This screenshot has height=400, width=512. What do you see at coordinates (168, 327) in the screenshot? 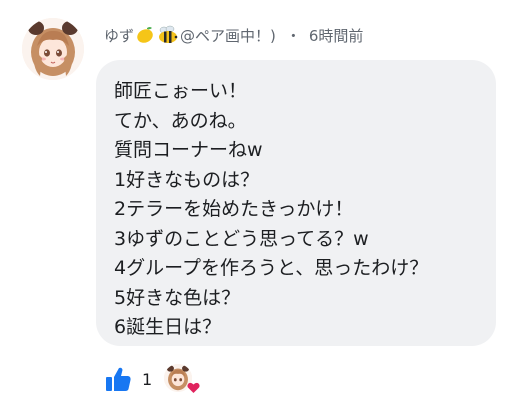
I see `comment-line: 6誕生日は？` at bounding box center [168, 327].